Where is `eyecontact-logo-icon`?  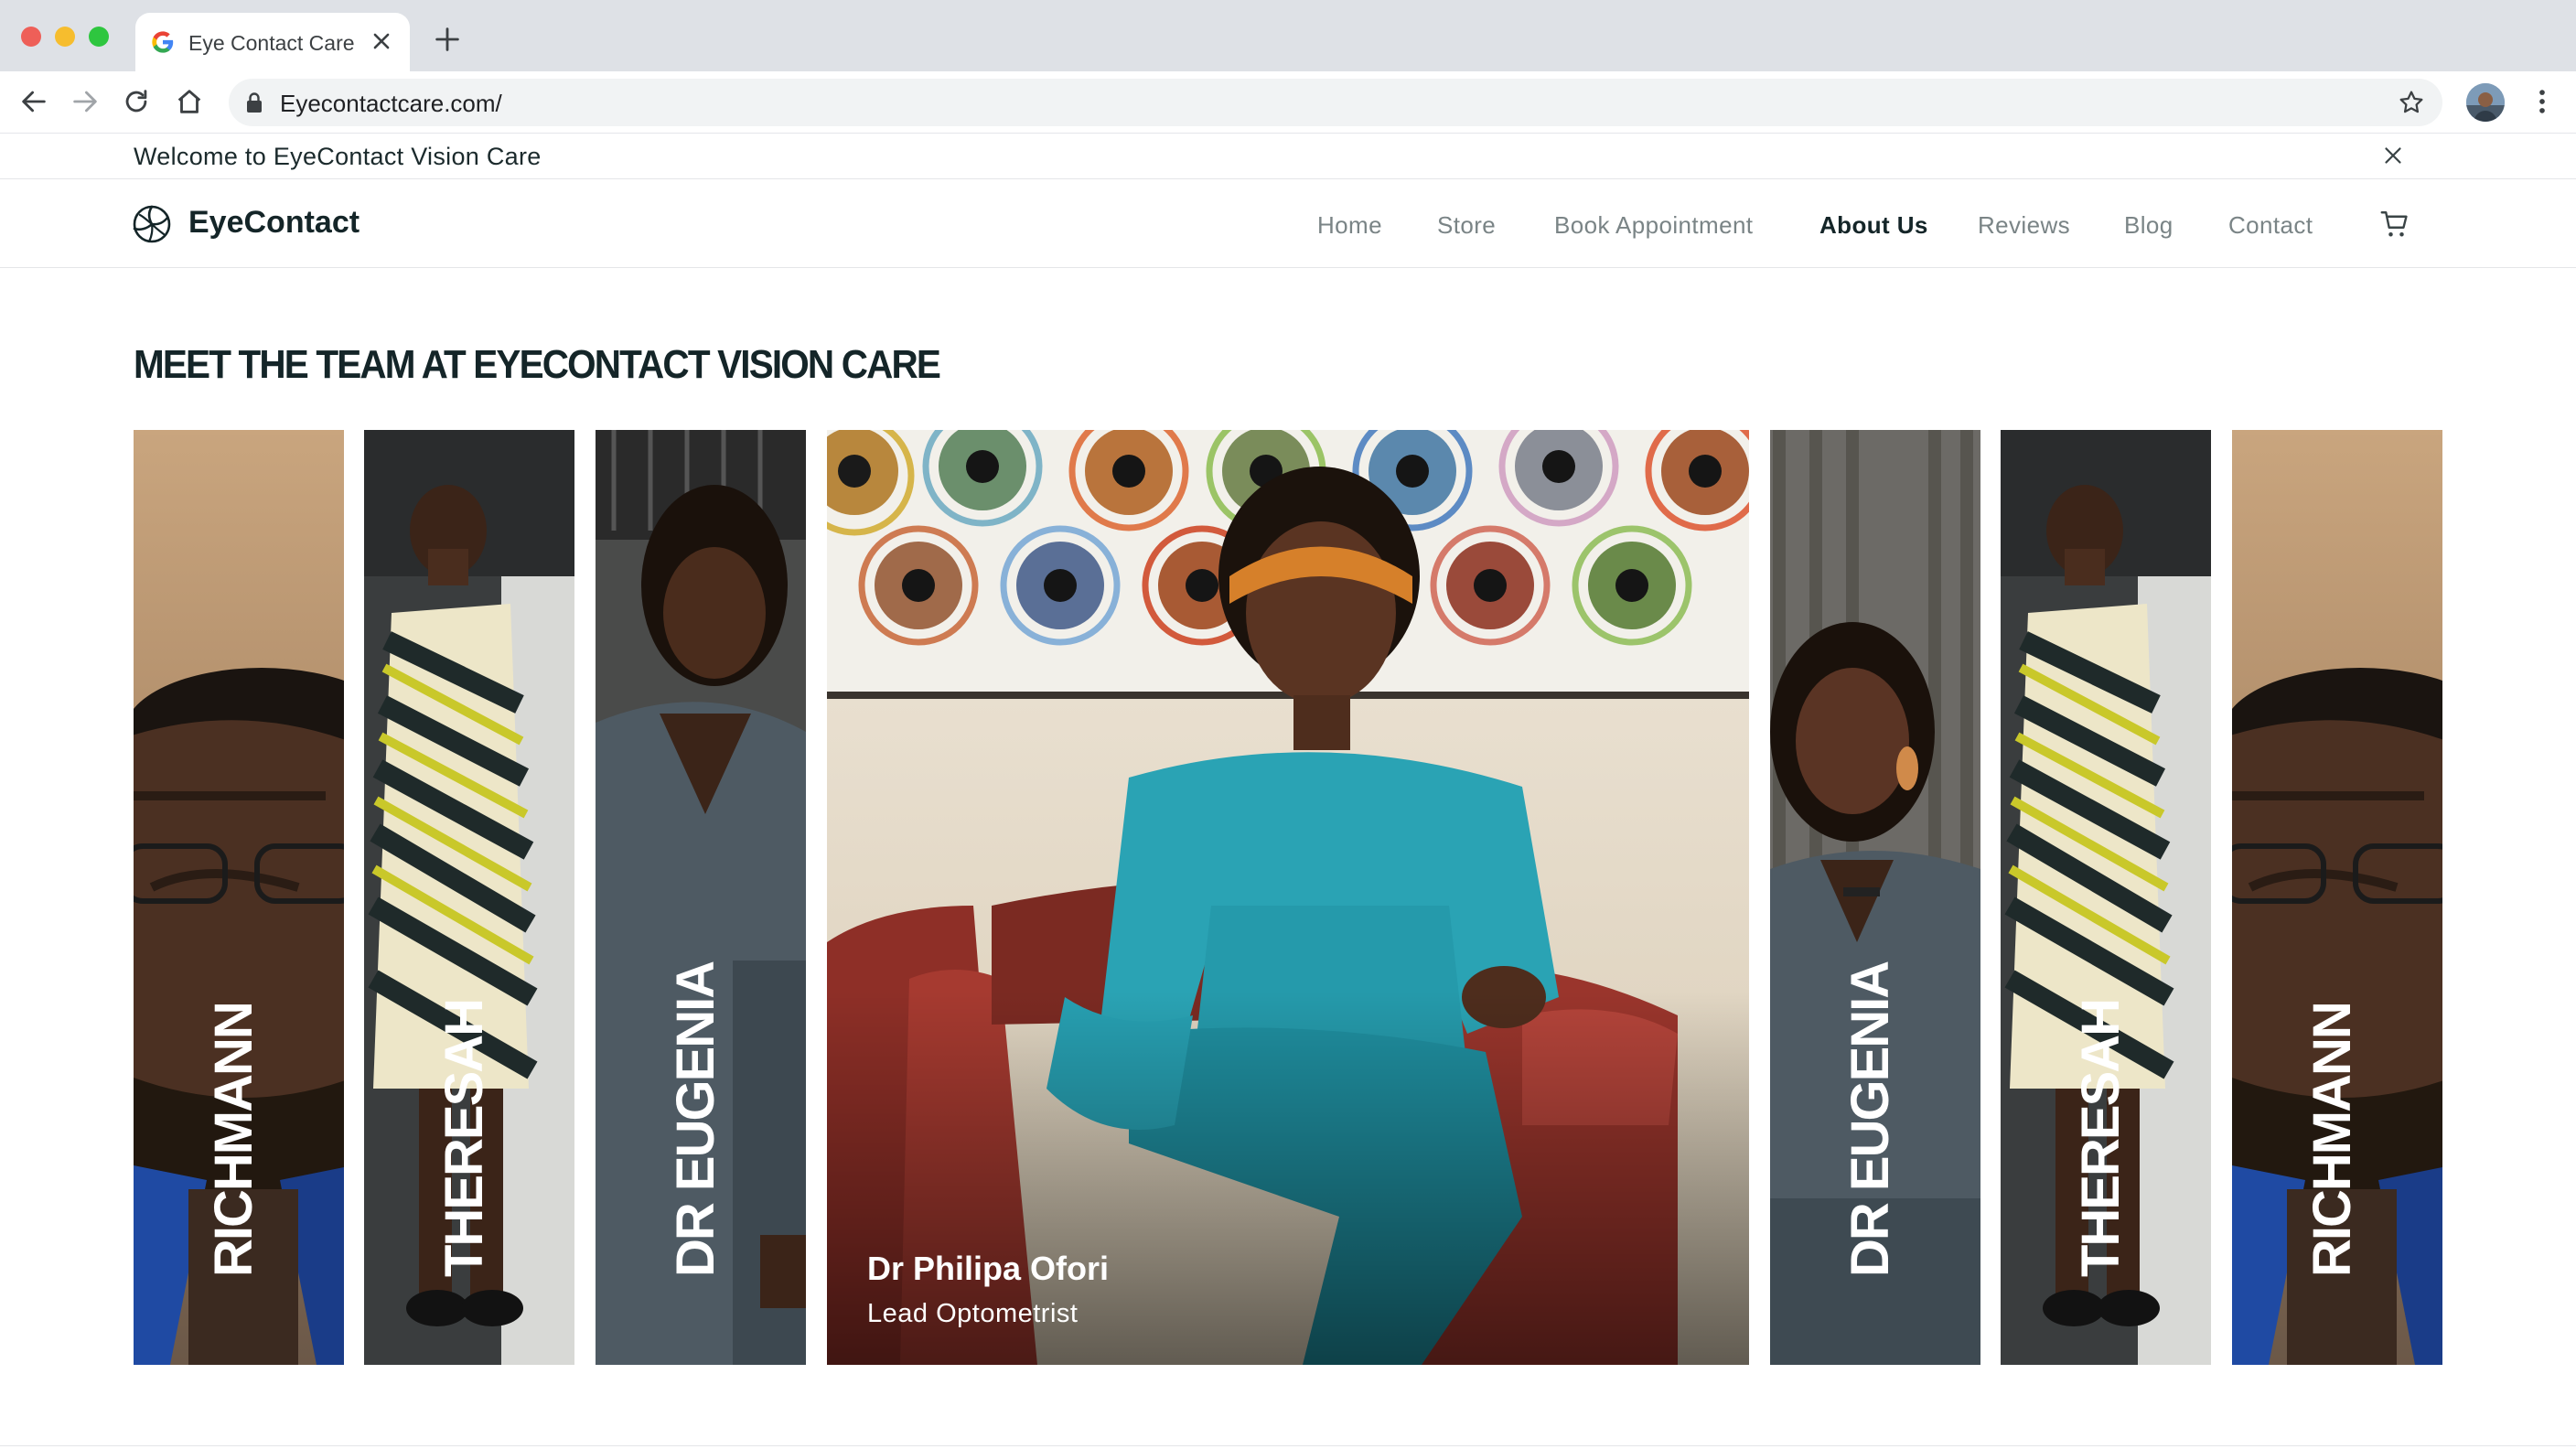
eyecontact-logo-icon is located at coordinates (152, 224).